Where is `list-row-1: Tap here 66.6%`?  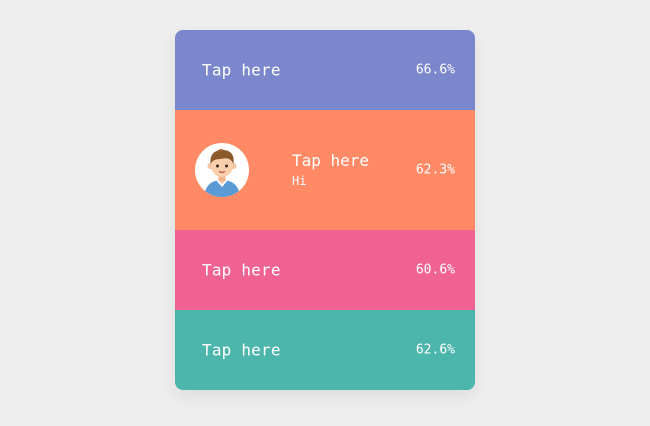 list-row-1: Tap here 66.6% is located at coordinates (325, 70).